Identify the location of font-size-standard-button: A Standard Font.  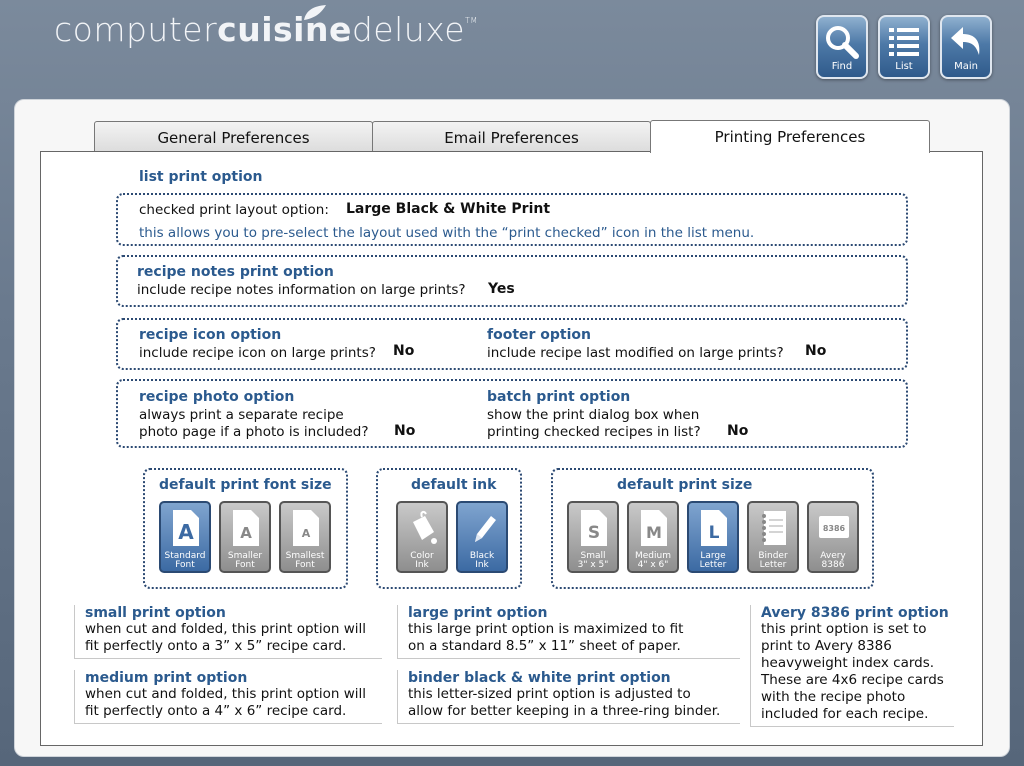
(185, 537).